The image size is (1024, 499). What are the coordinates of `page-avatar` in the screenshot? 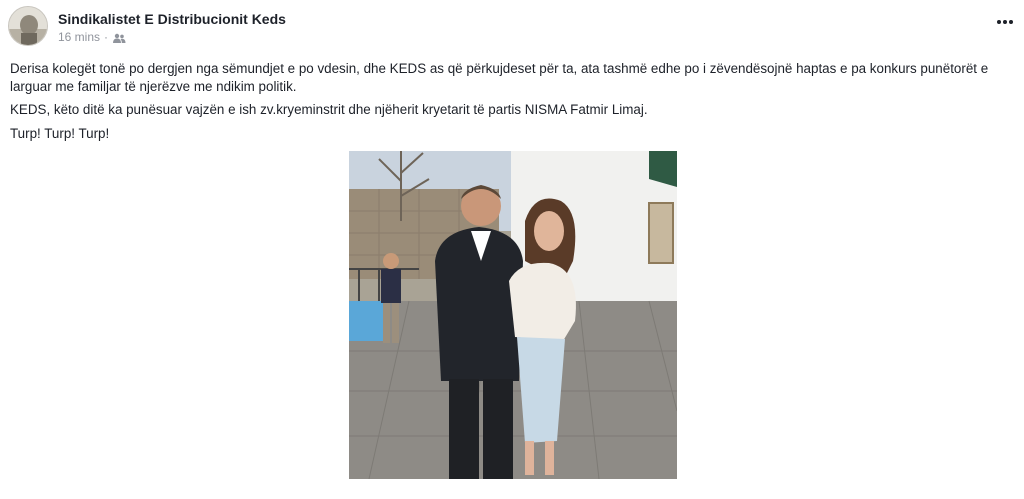 It's located at (28, 26).